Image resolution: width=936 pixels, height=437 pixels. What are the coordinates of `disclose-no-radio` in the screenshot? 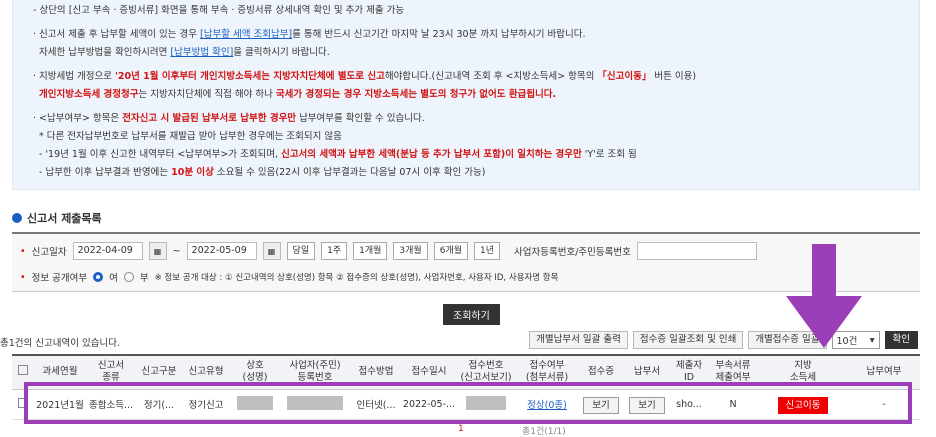 It's located at (128, 277).